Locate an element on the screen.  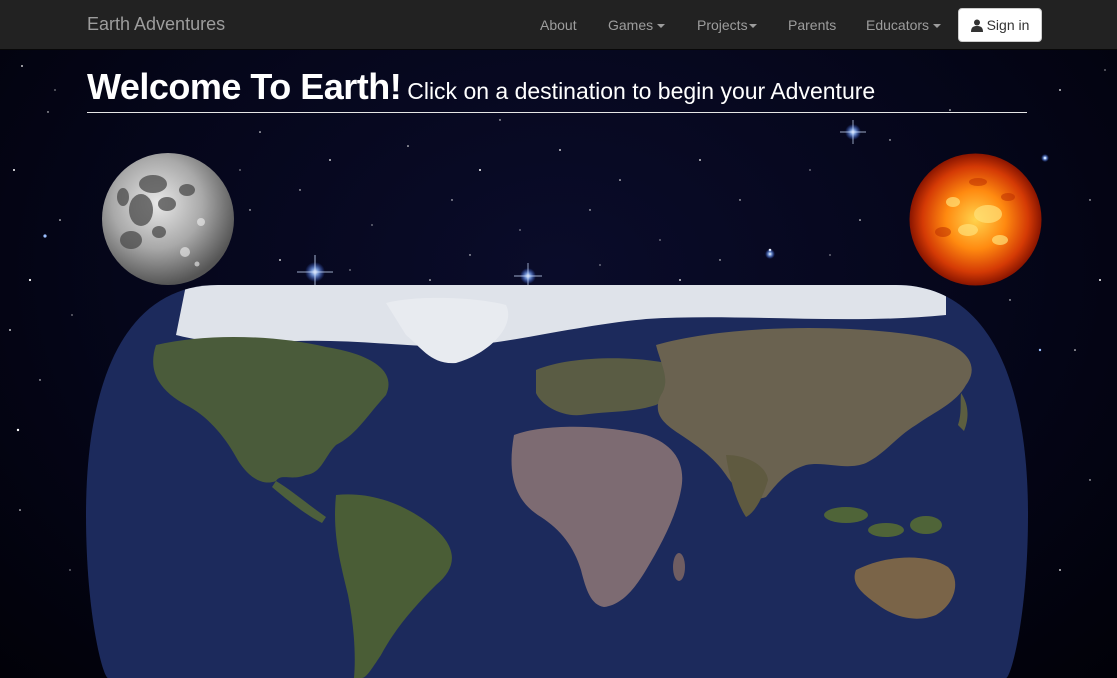
sign-in-button: Sign in is located at coordinates (1000, 25).